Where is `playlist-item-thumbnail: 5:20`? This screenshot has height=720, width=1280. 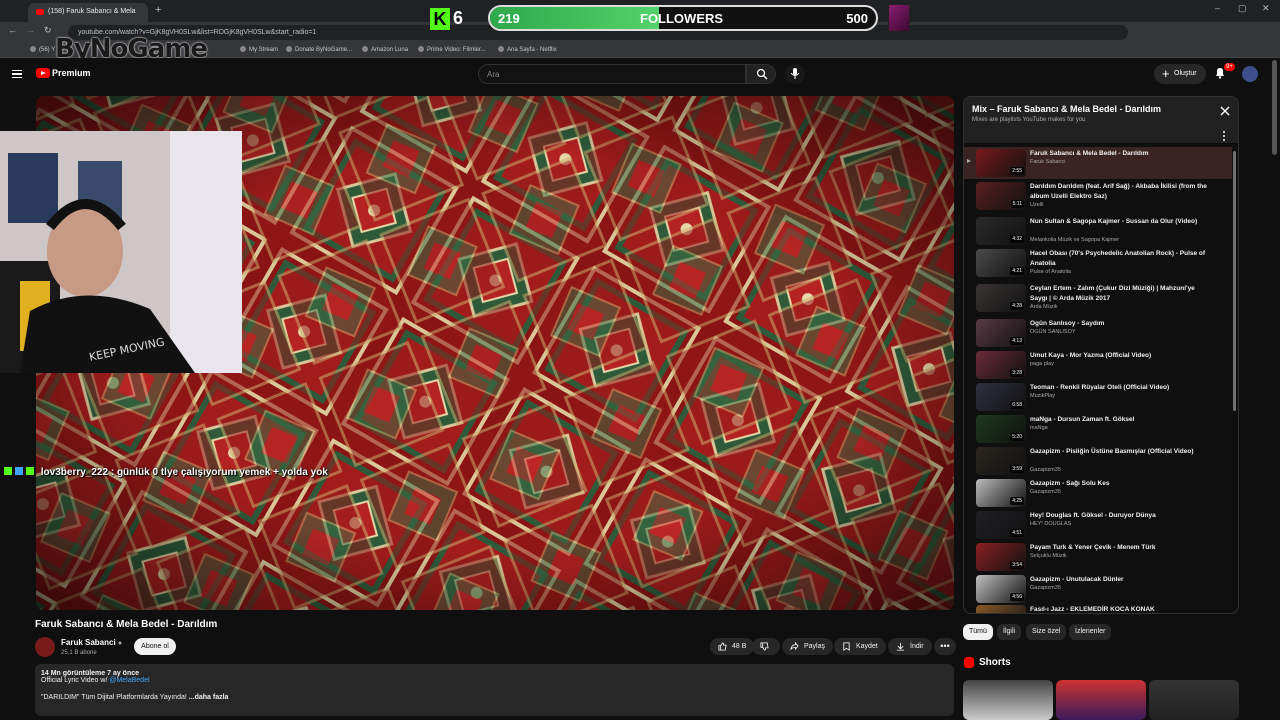
playlist-item-thumbnail: 5:20 is located at coordinates (1001, 429).